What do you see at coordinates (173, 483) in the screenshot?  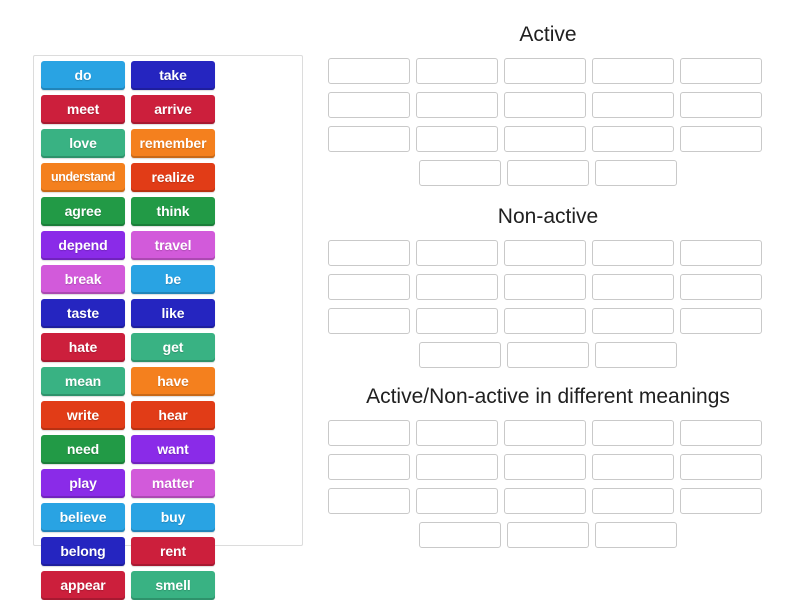 I see `word-tile: matter` at bounding box center [173, 483].